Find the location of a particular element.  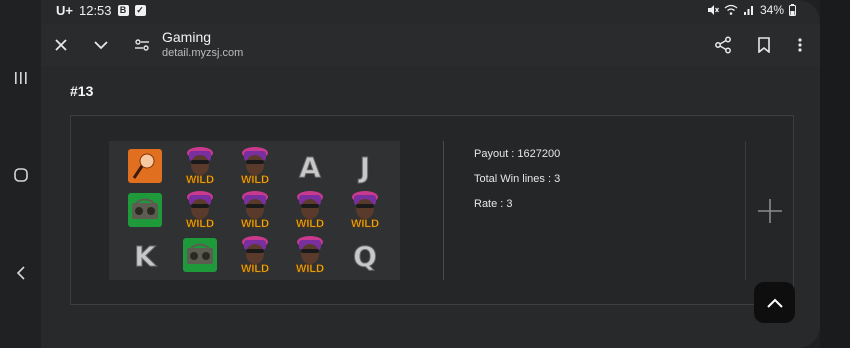

close-button is located at coordinates (61, 45).